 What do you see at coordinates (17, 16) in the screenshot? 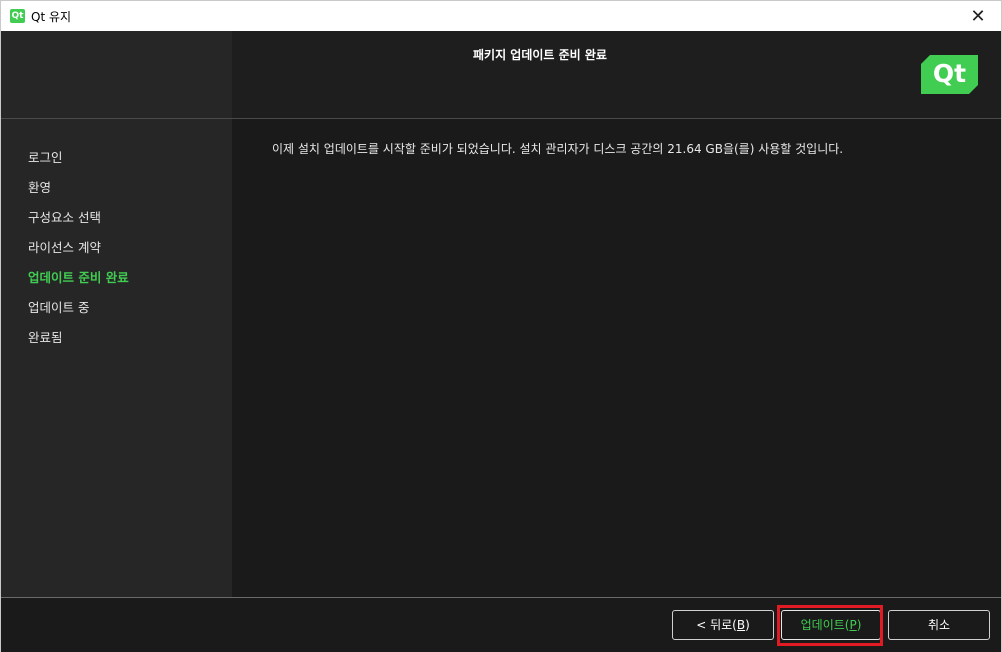
I see `qt-app-icon: Qt` at bounding box center [17, 16].